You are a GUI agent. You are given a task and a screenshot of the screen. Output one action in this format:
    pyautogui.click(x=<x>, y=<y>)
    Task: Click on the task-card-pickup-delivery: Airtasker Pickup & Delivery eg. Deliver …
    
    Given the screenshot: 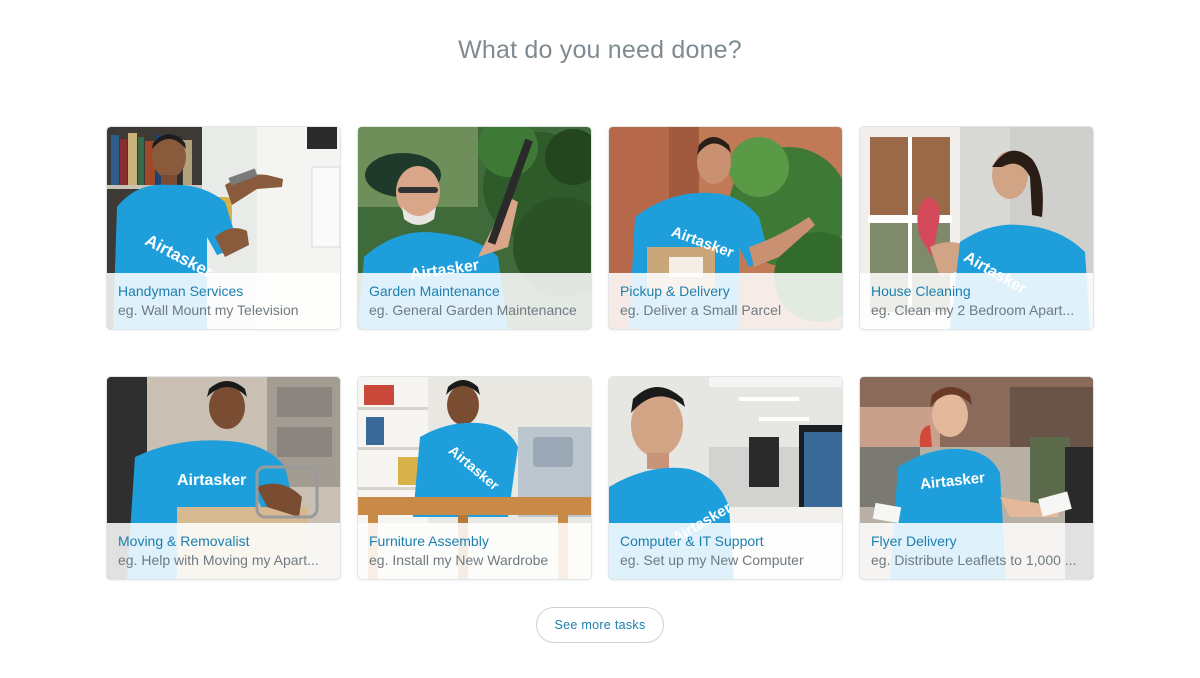 What is the action you would take?
    pyautogui.click(x=725, y=228)
    